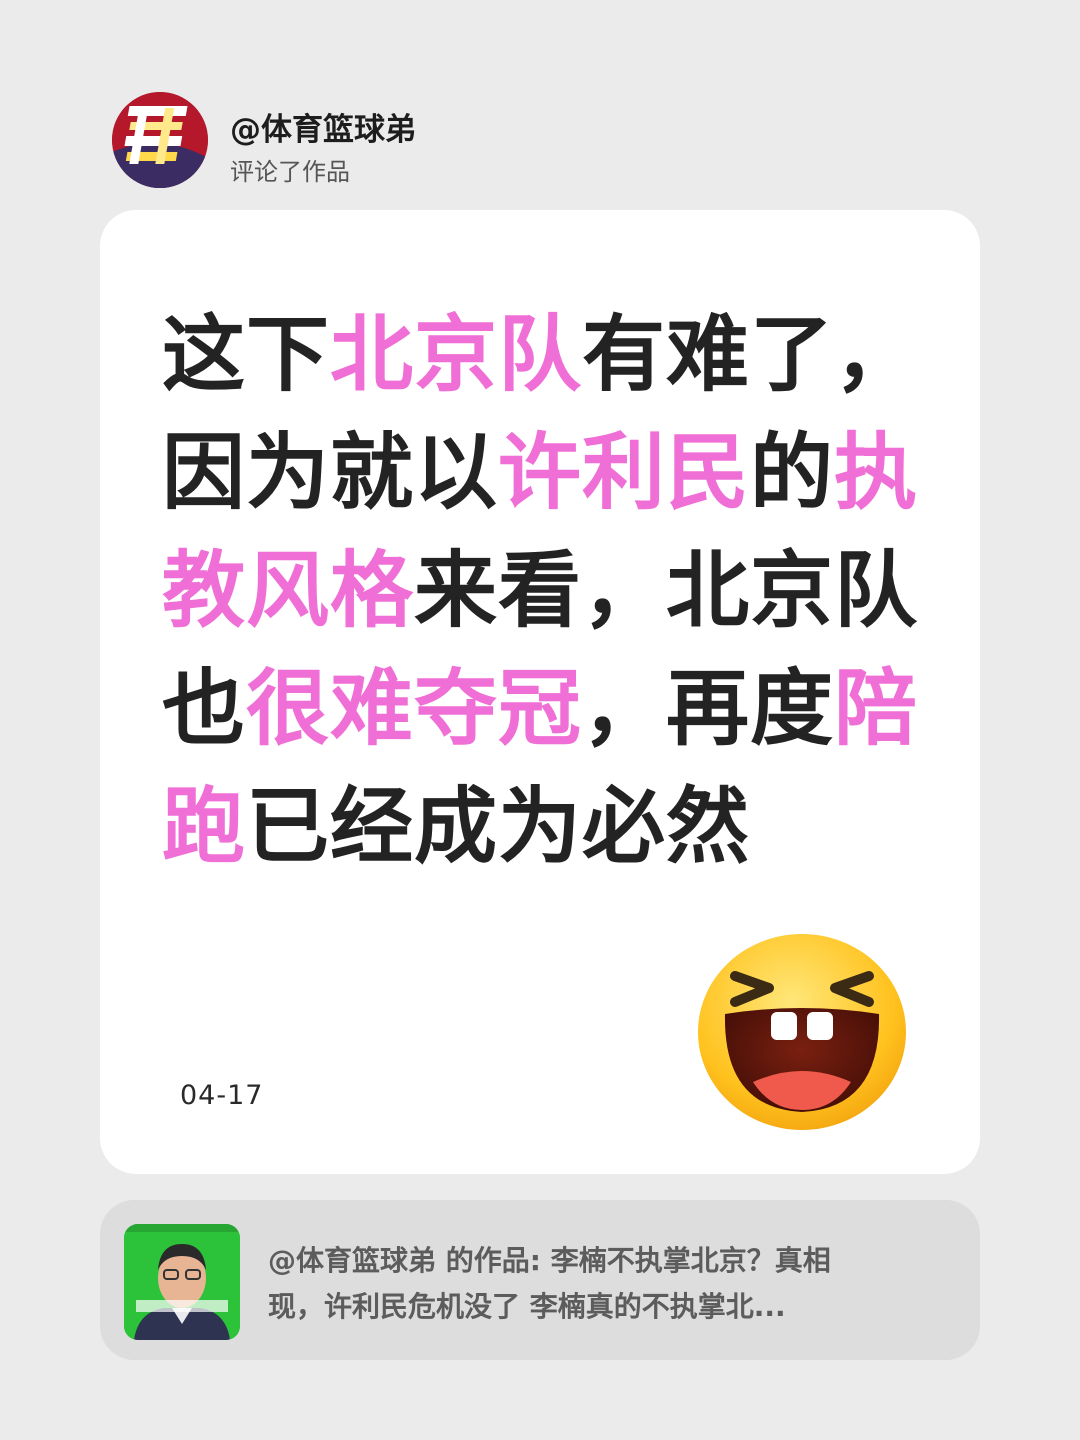  Describe the element at coordinates (624, 472) in the screenshot. I see `comment-highlight: 许利民` at that location.